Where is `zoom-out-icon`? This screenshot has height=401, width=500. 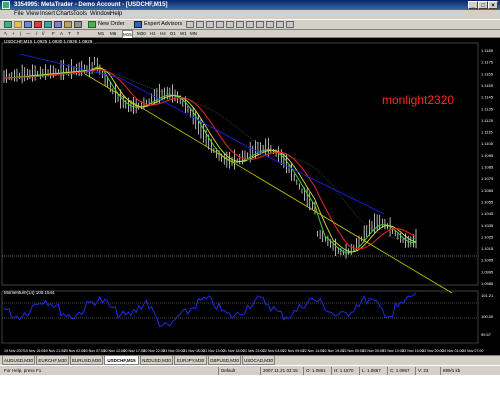 zoom-out-icon is located at coordinates (230, 24).